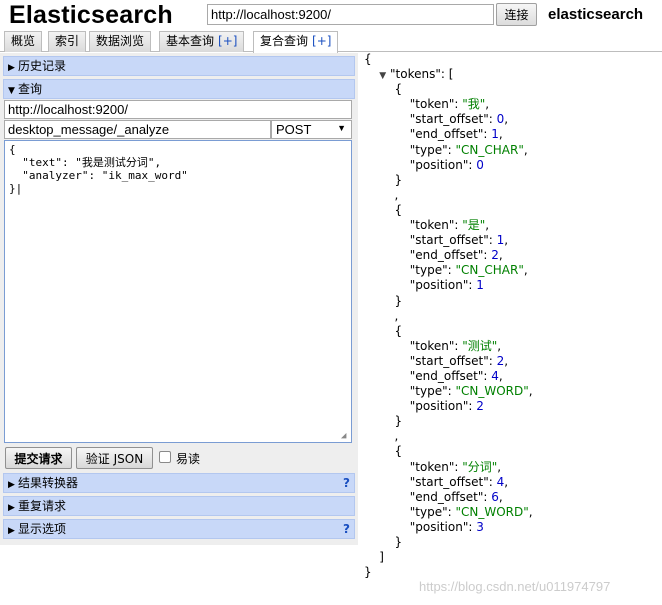 Image resolution: width=662 pixels, height=605 pixels. I want to click on display-options-section-header: ▶ 显示选项 ?, so click(179, 529).